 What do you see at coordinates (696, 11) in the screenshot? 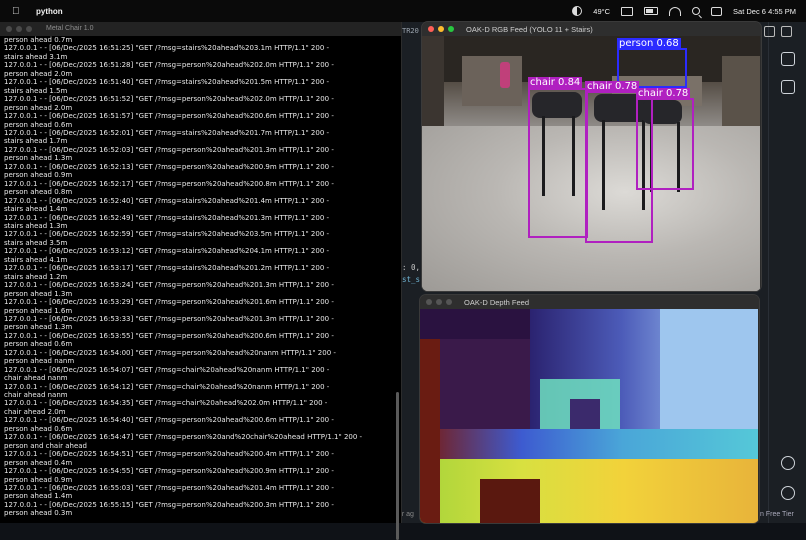
I see `spotlight-search-icon` at bounding box center [696, 11].